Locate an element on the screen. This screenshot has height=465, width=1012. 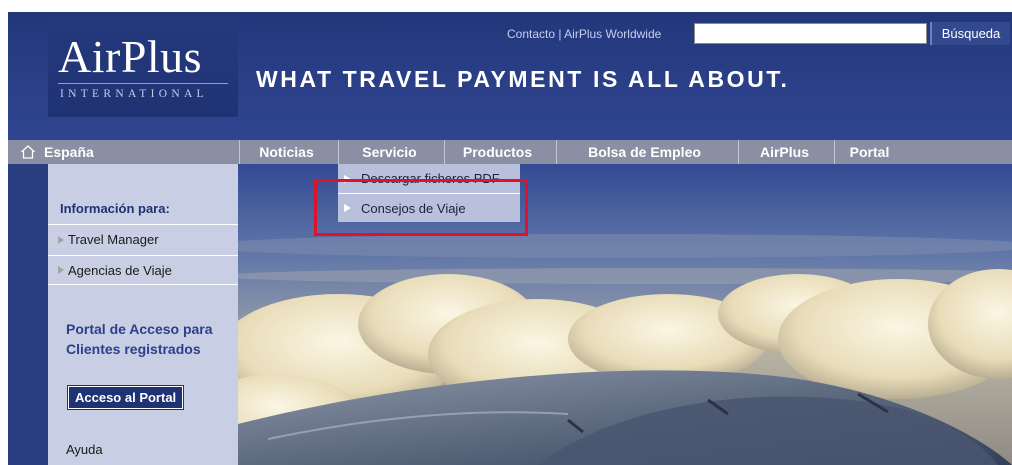
search-button: Búsqueda is located at coordinates (970, 33).